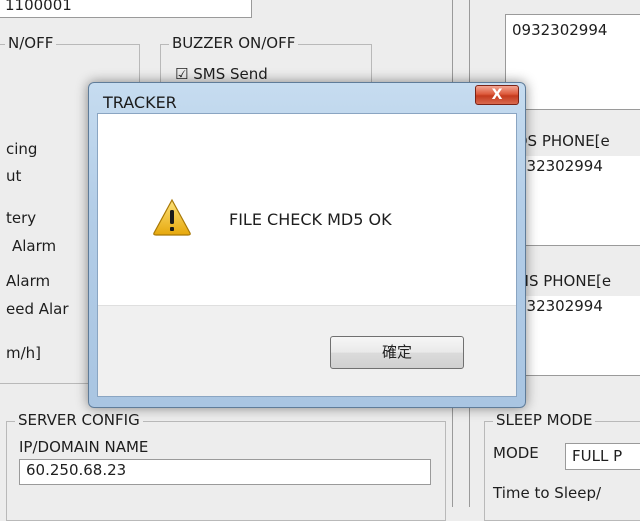 The image size is (640, 521). Describe the element at coordinates (140, 102) in the screenshot. I see `dialog-title: TRACKER` at that location.